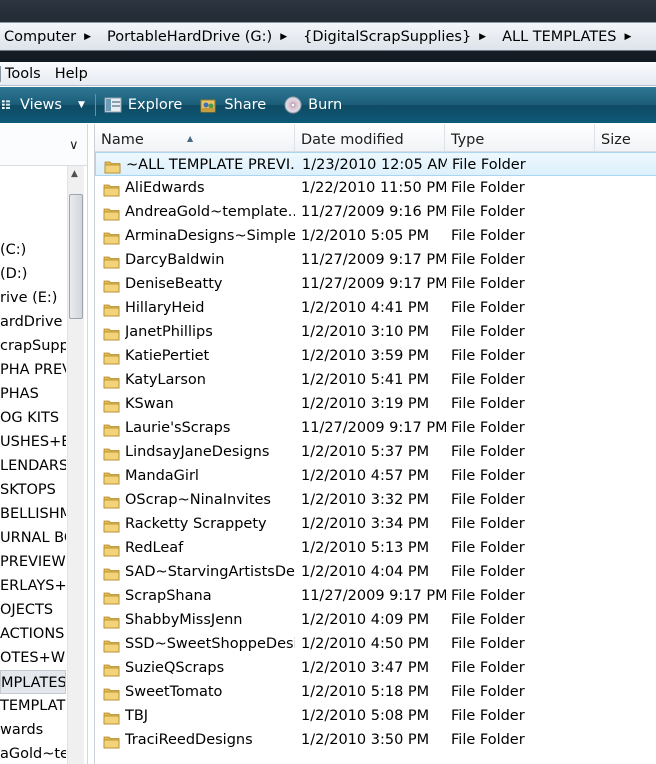 The height and width of the screenshot is (764, 656). Describe the element at coordinates (210, 380) in the screenshot. I see `file-name: KatyLarson` at that location.